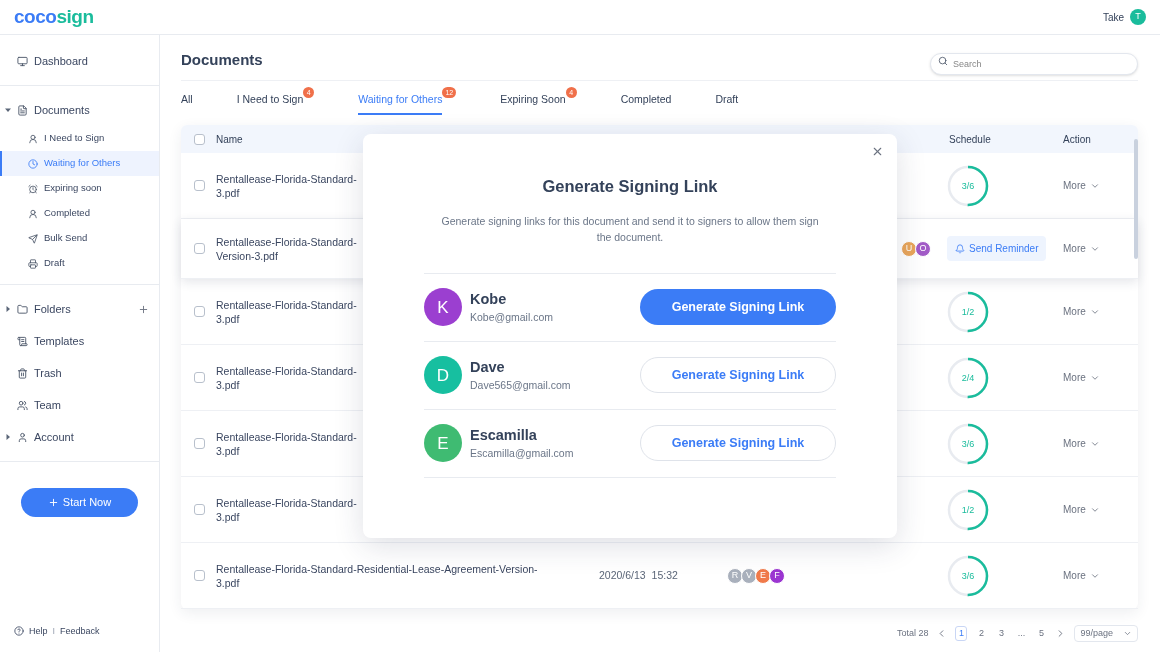  What do you see at coordinates (222, 60) in the screenshot?
I see `page-title: Documents` at bounding box center [222, 60].